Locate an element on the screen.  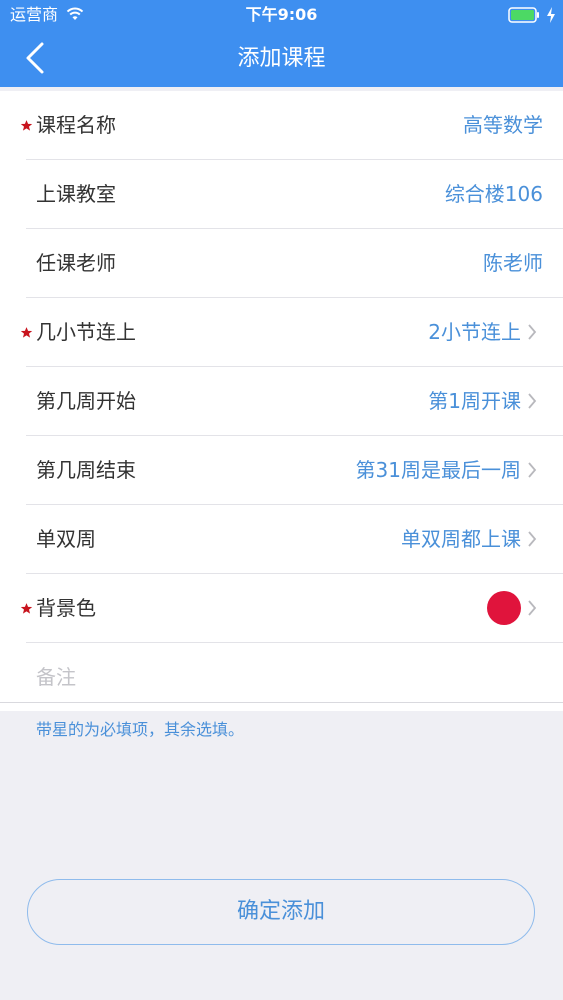
row-value: 高等数学 is located at coordinates (503, 125).